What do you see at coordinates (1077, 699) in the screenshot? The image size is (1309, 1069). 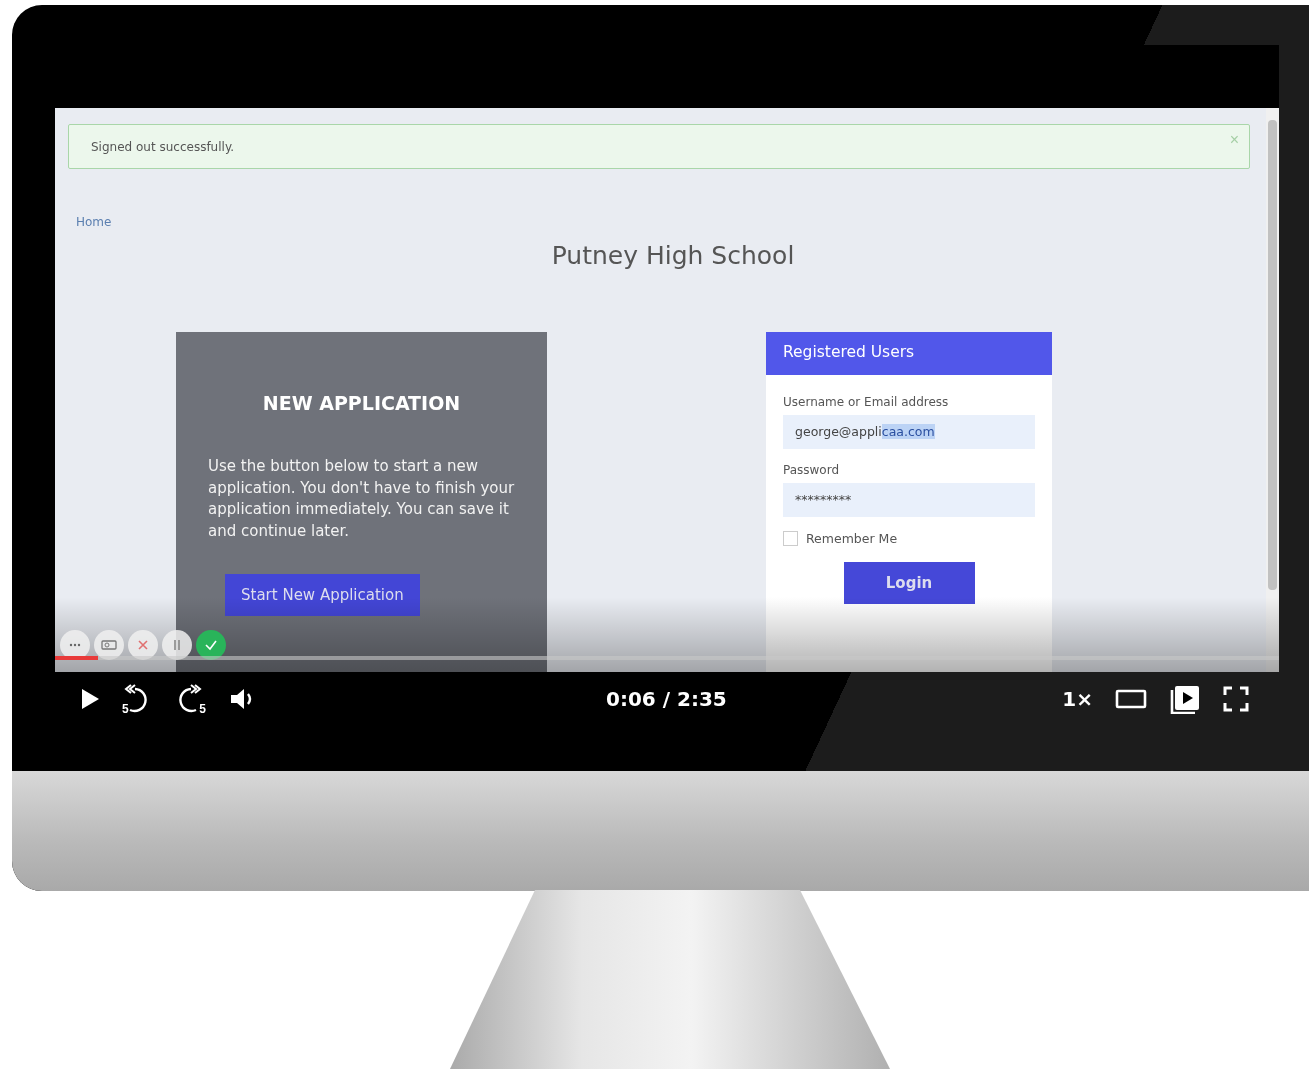 I see `speed-button: 1×` at bounding box center [1077, 699].